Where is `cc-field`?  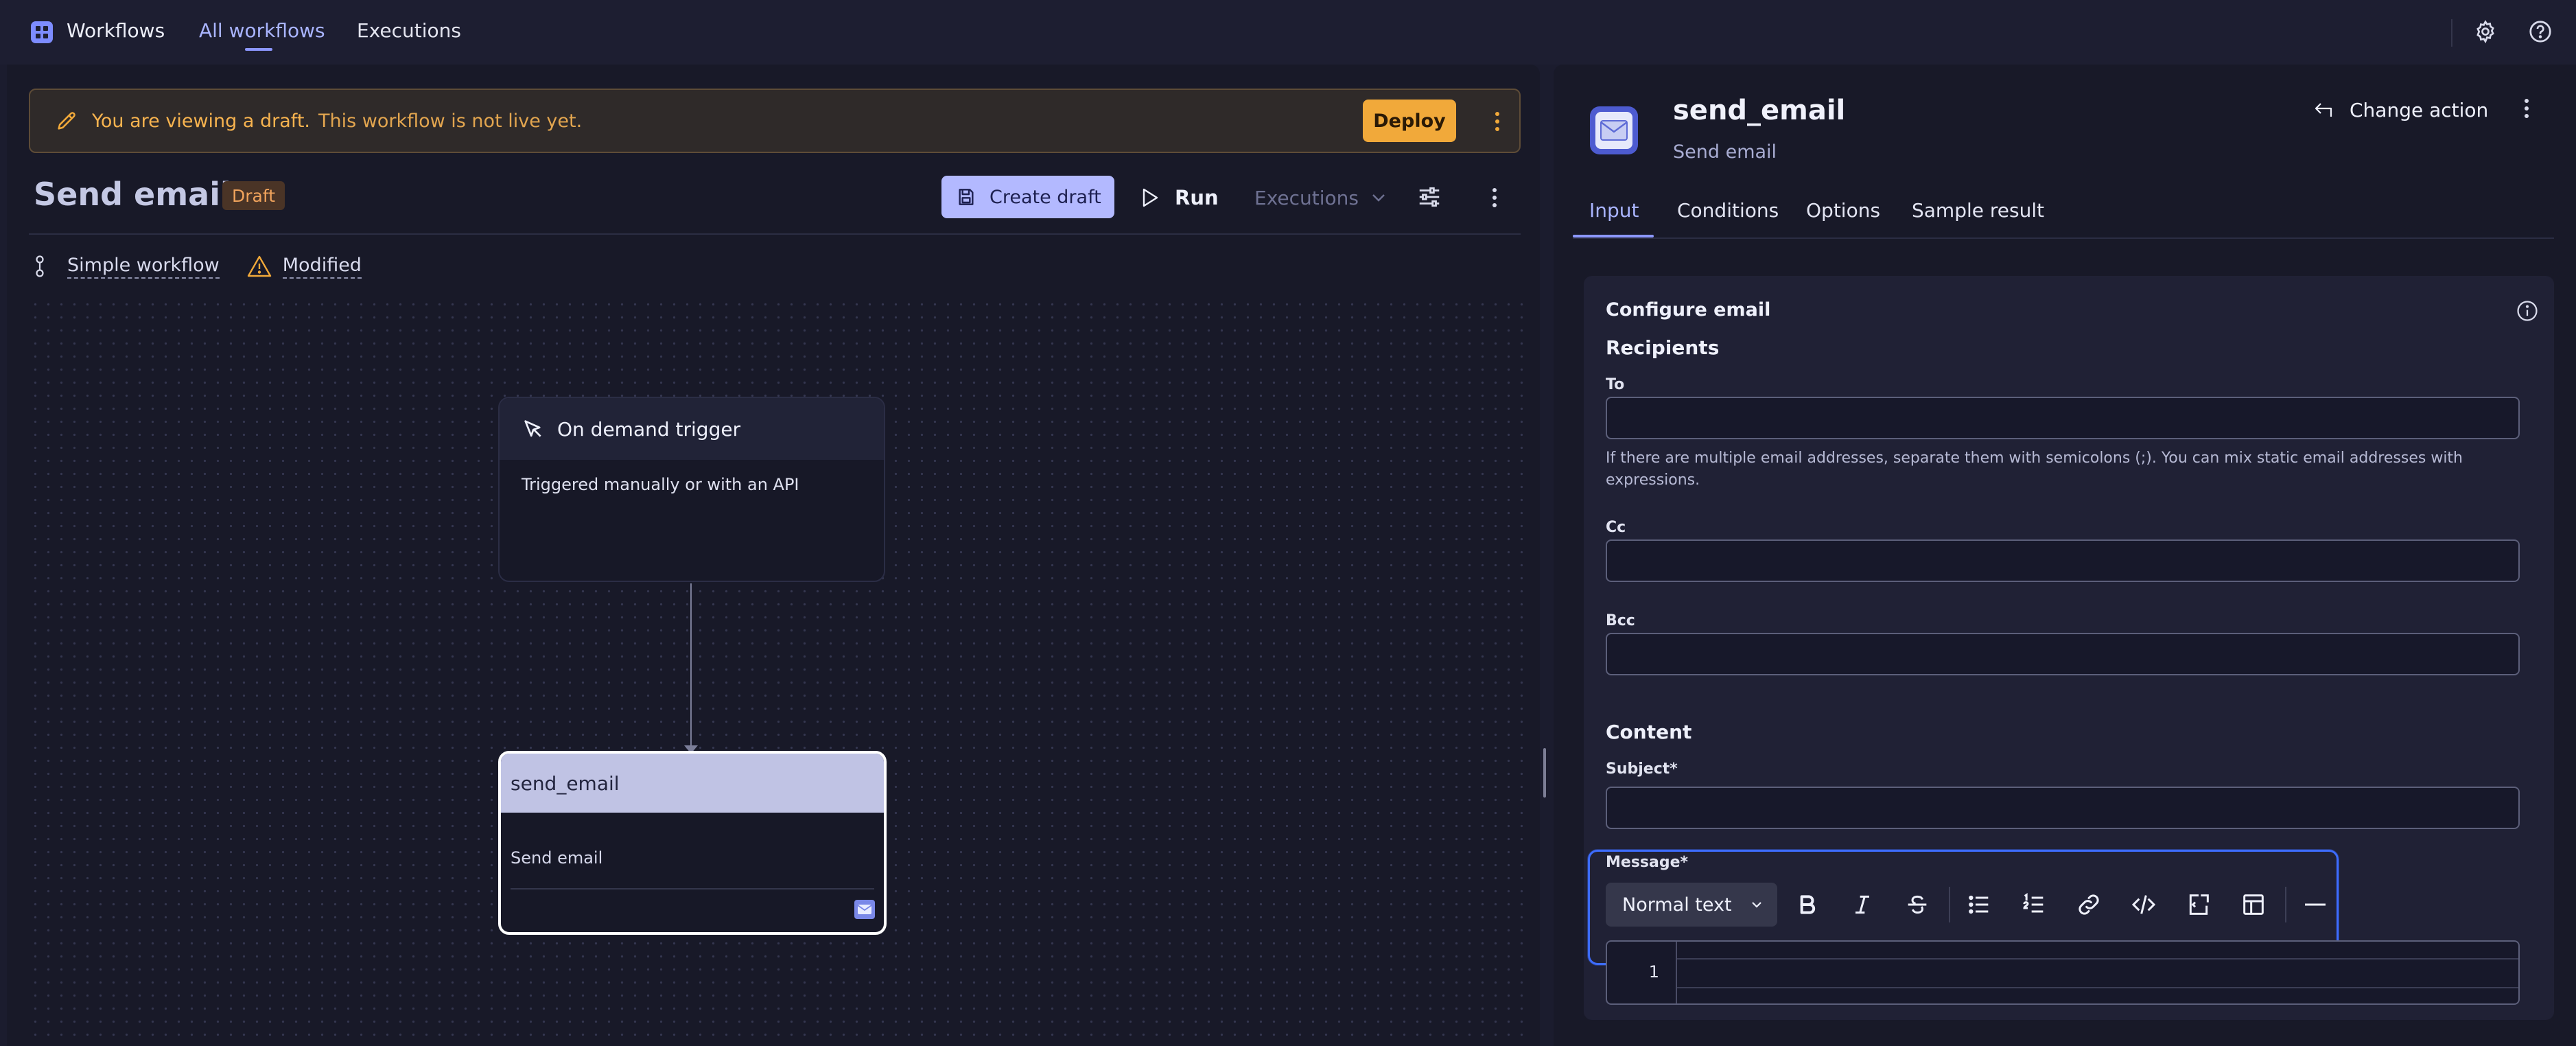 cc-field is located at coordinates (2063, 560).